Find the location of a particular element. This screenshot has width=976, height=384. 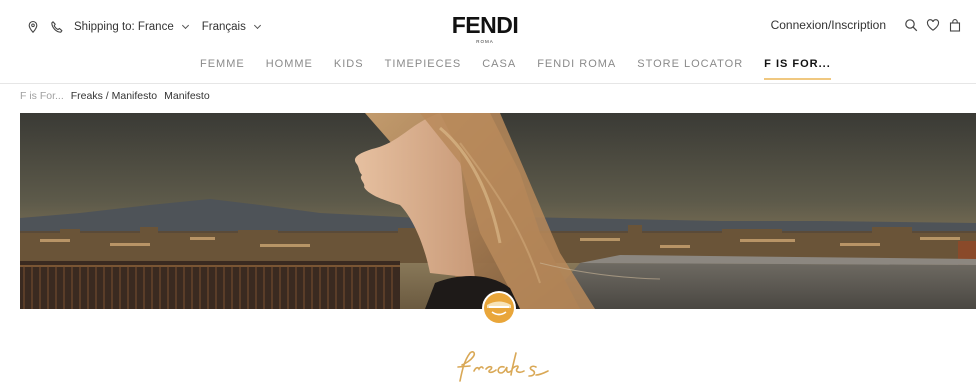

karlito-emblem-icon is located at coordinates (499, 308).